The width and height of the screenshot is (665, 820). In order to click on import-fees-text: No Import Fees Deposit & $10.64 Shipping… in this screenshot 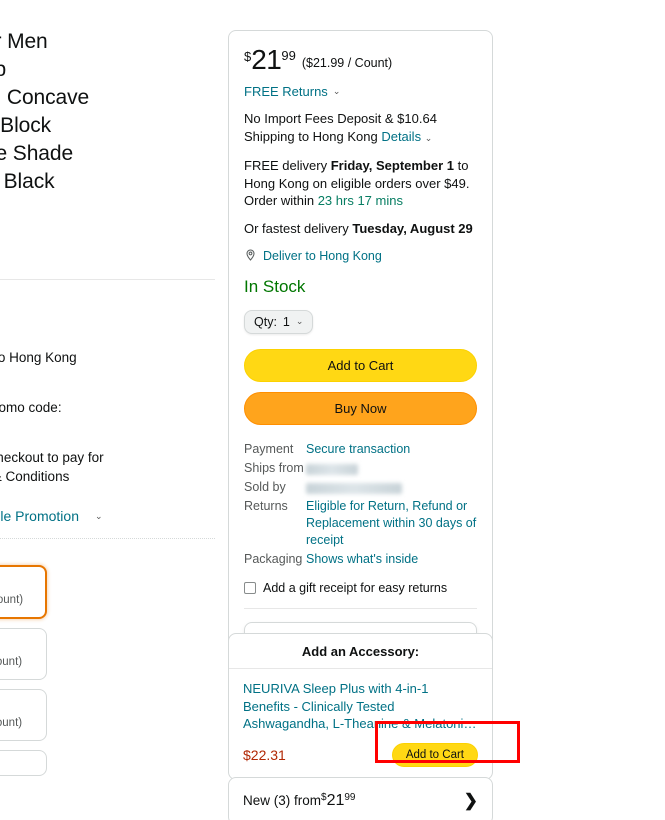, I will do `click(360, 128)`.